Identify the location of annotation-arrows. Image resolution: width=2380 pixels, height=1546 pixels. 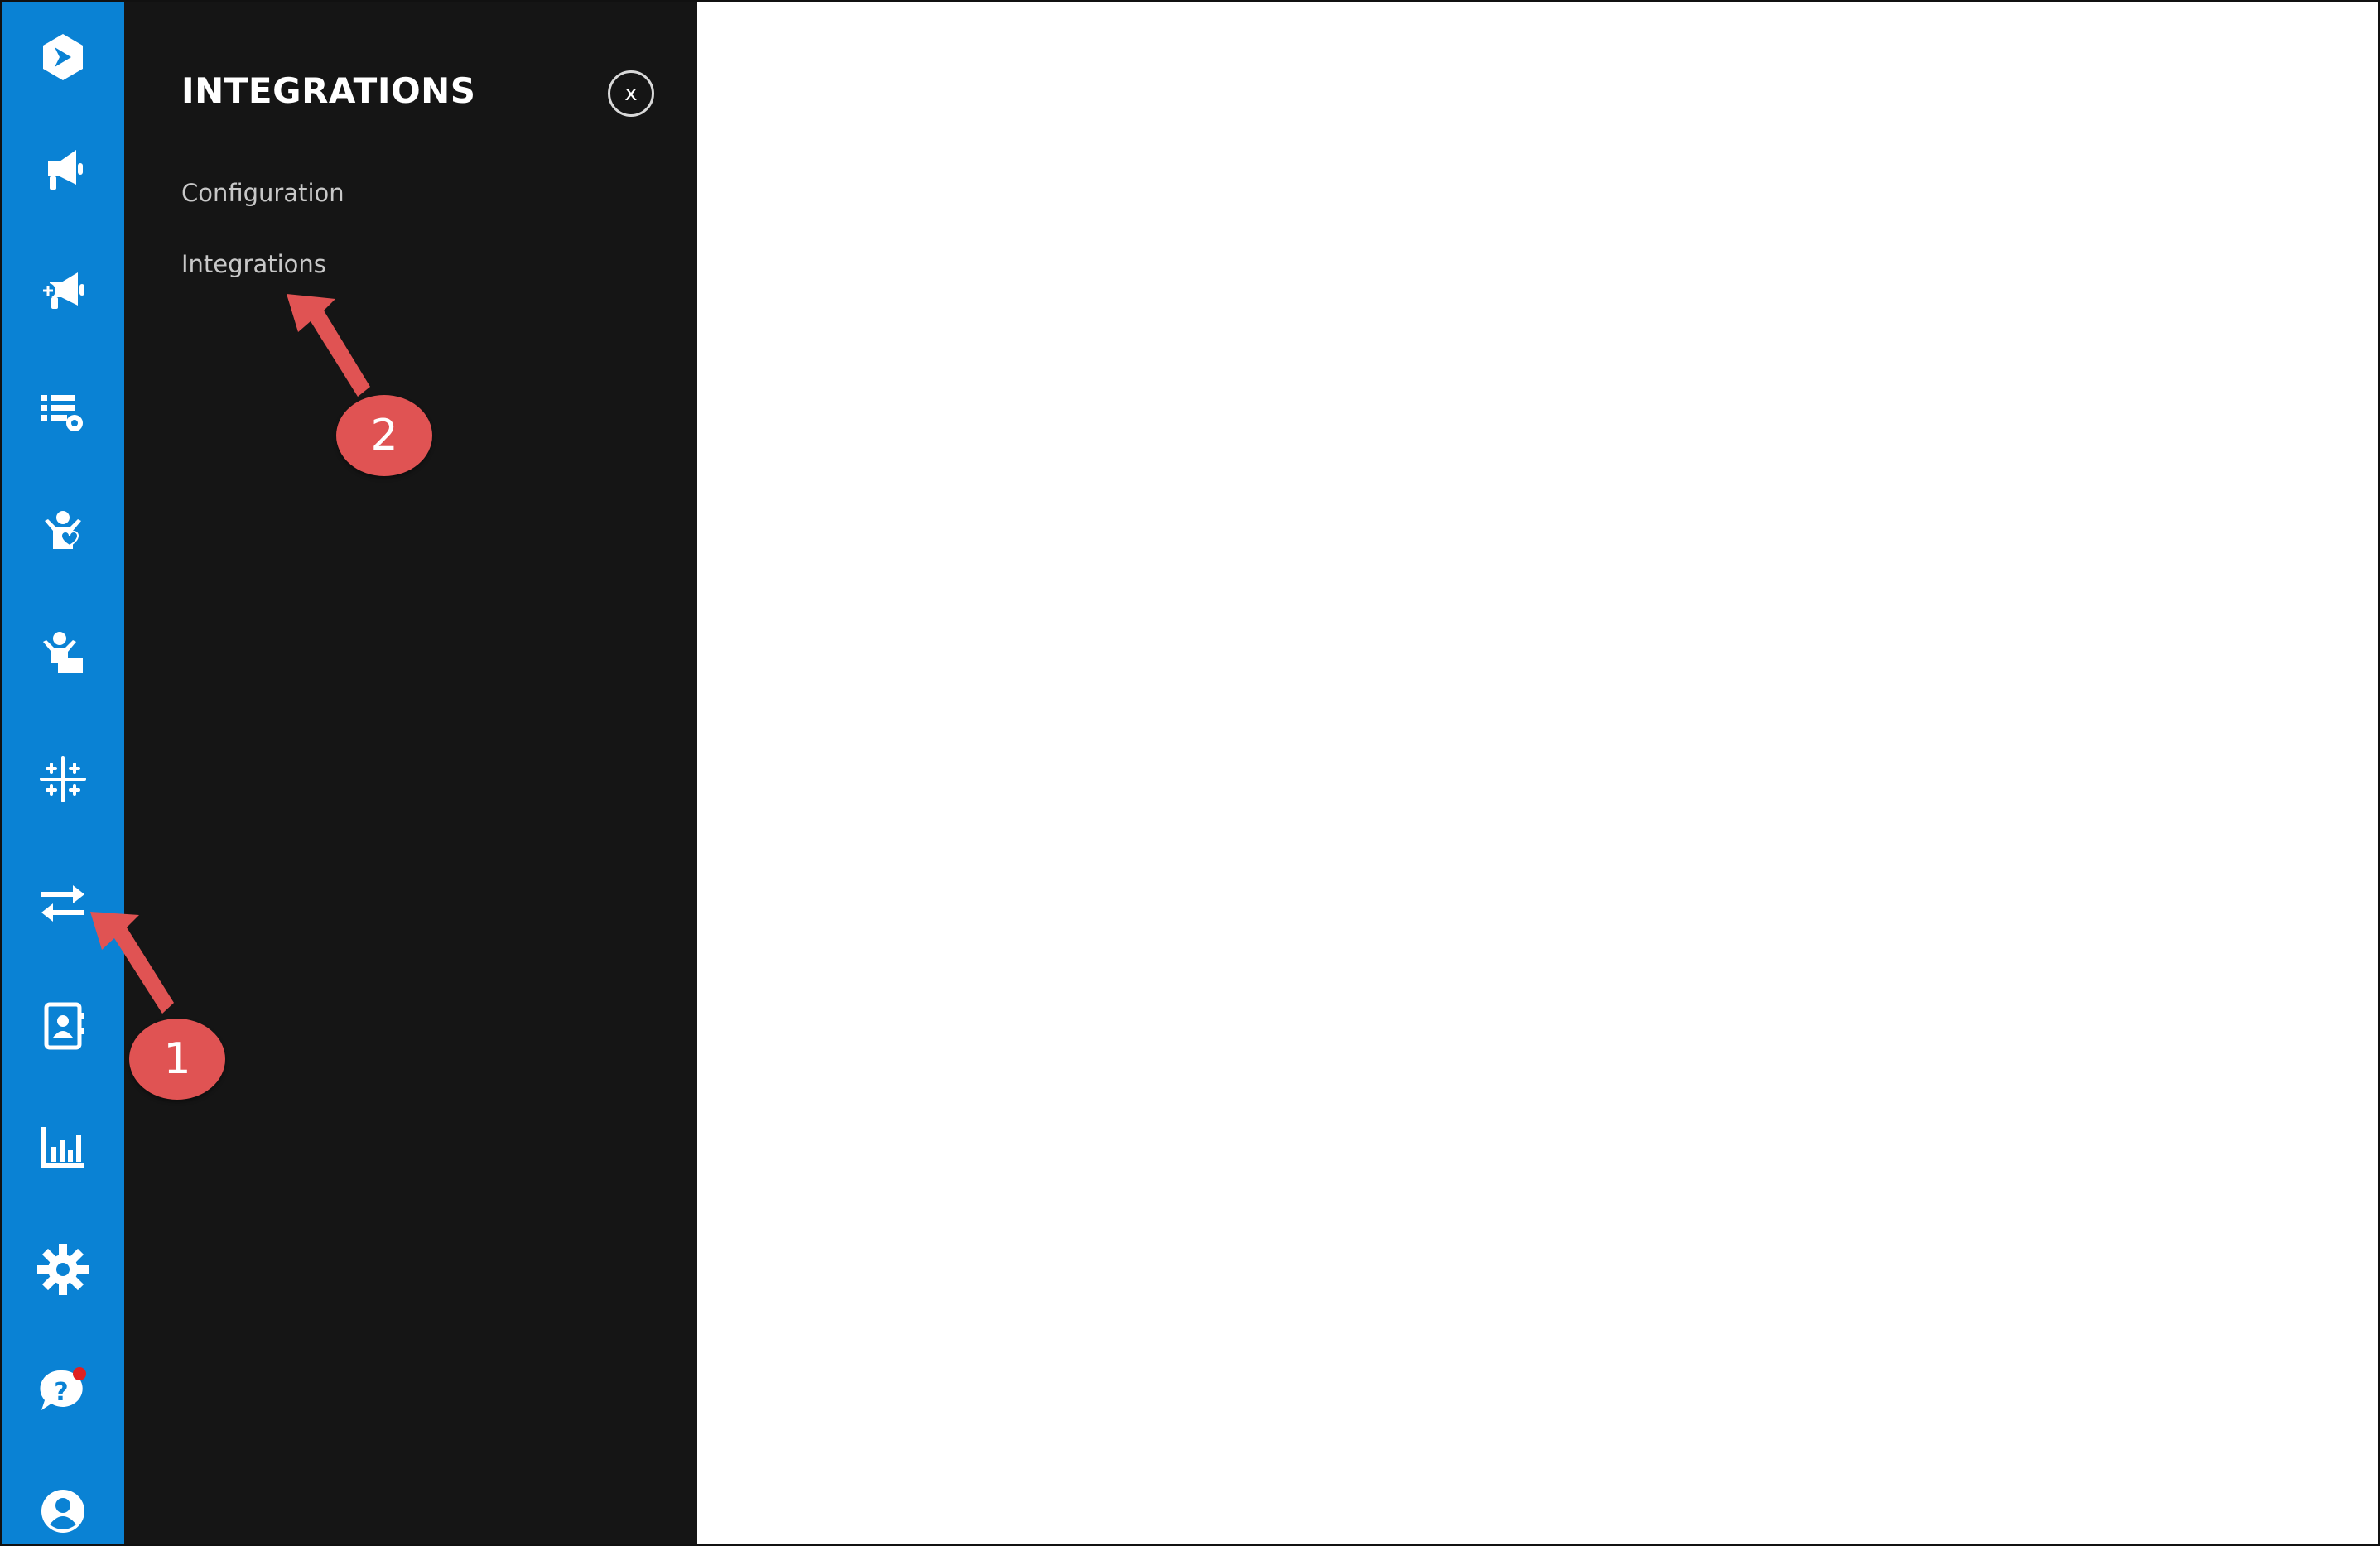
(230, 654).